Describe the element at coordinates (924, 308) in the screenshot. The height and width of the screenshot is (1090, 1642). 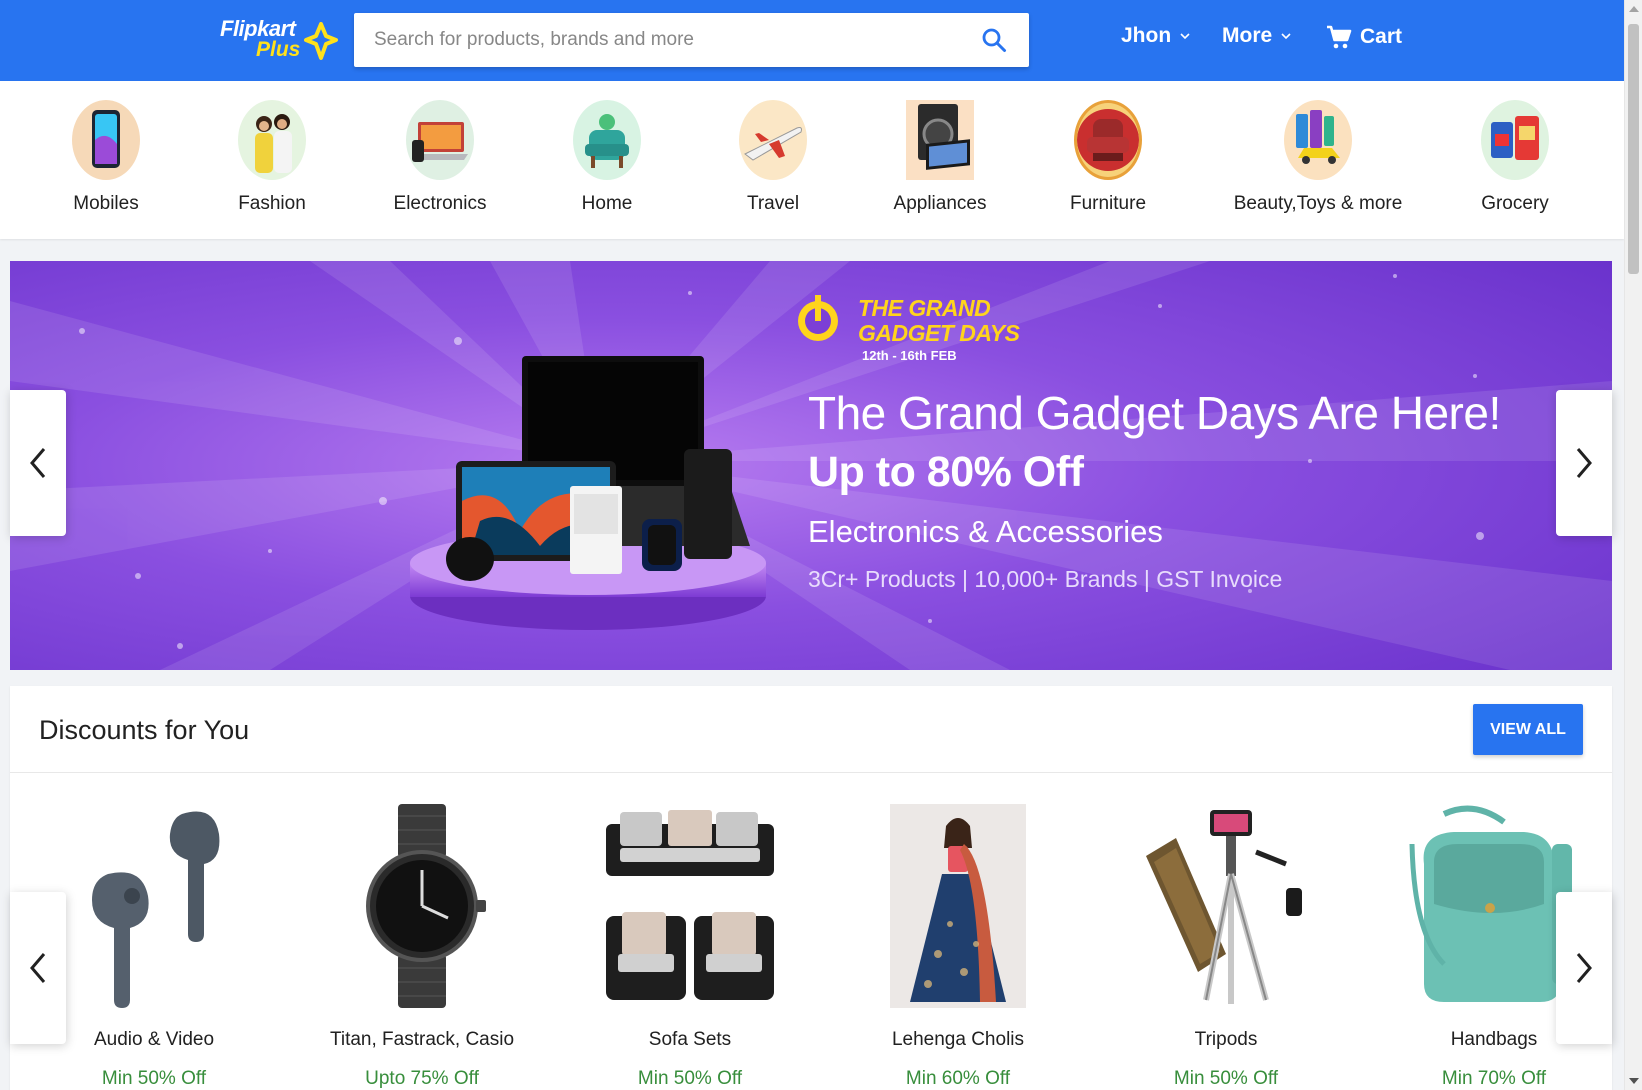
I see `sale-name-line1: THE GRAND` at that location.